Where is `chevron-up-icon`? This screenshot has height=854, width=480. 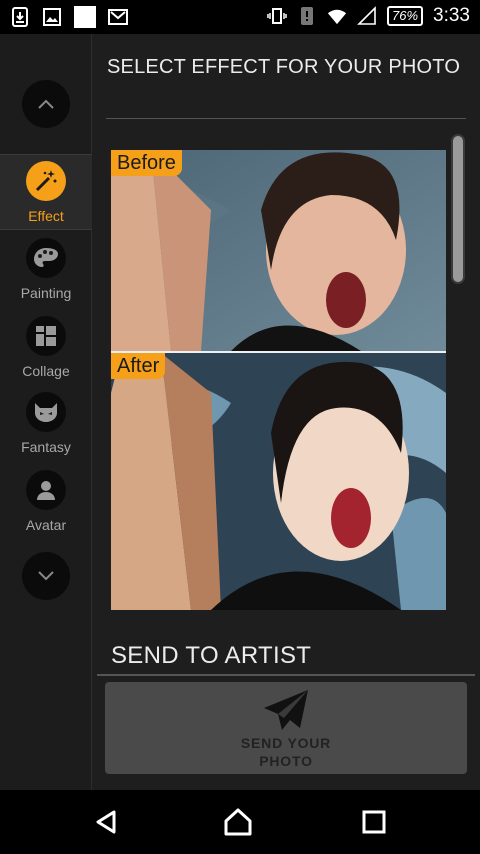
chevron-up-icon is located at coordinates (46, 104).